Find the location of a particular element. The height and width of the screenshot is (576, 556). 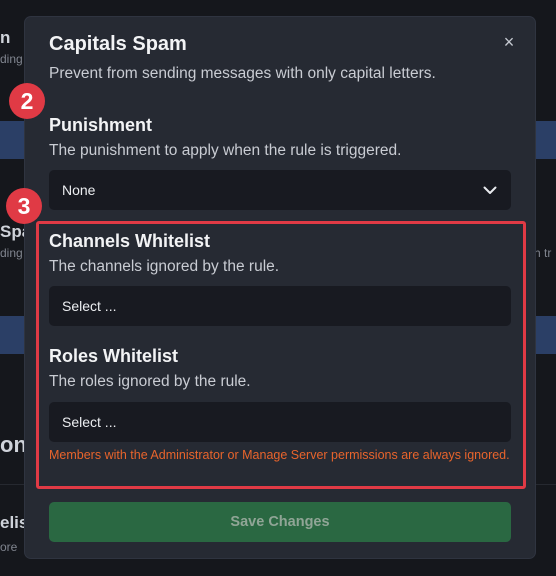

bg-text: ore is located at coordinates (9, 547).